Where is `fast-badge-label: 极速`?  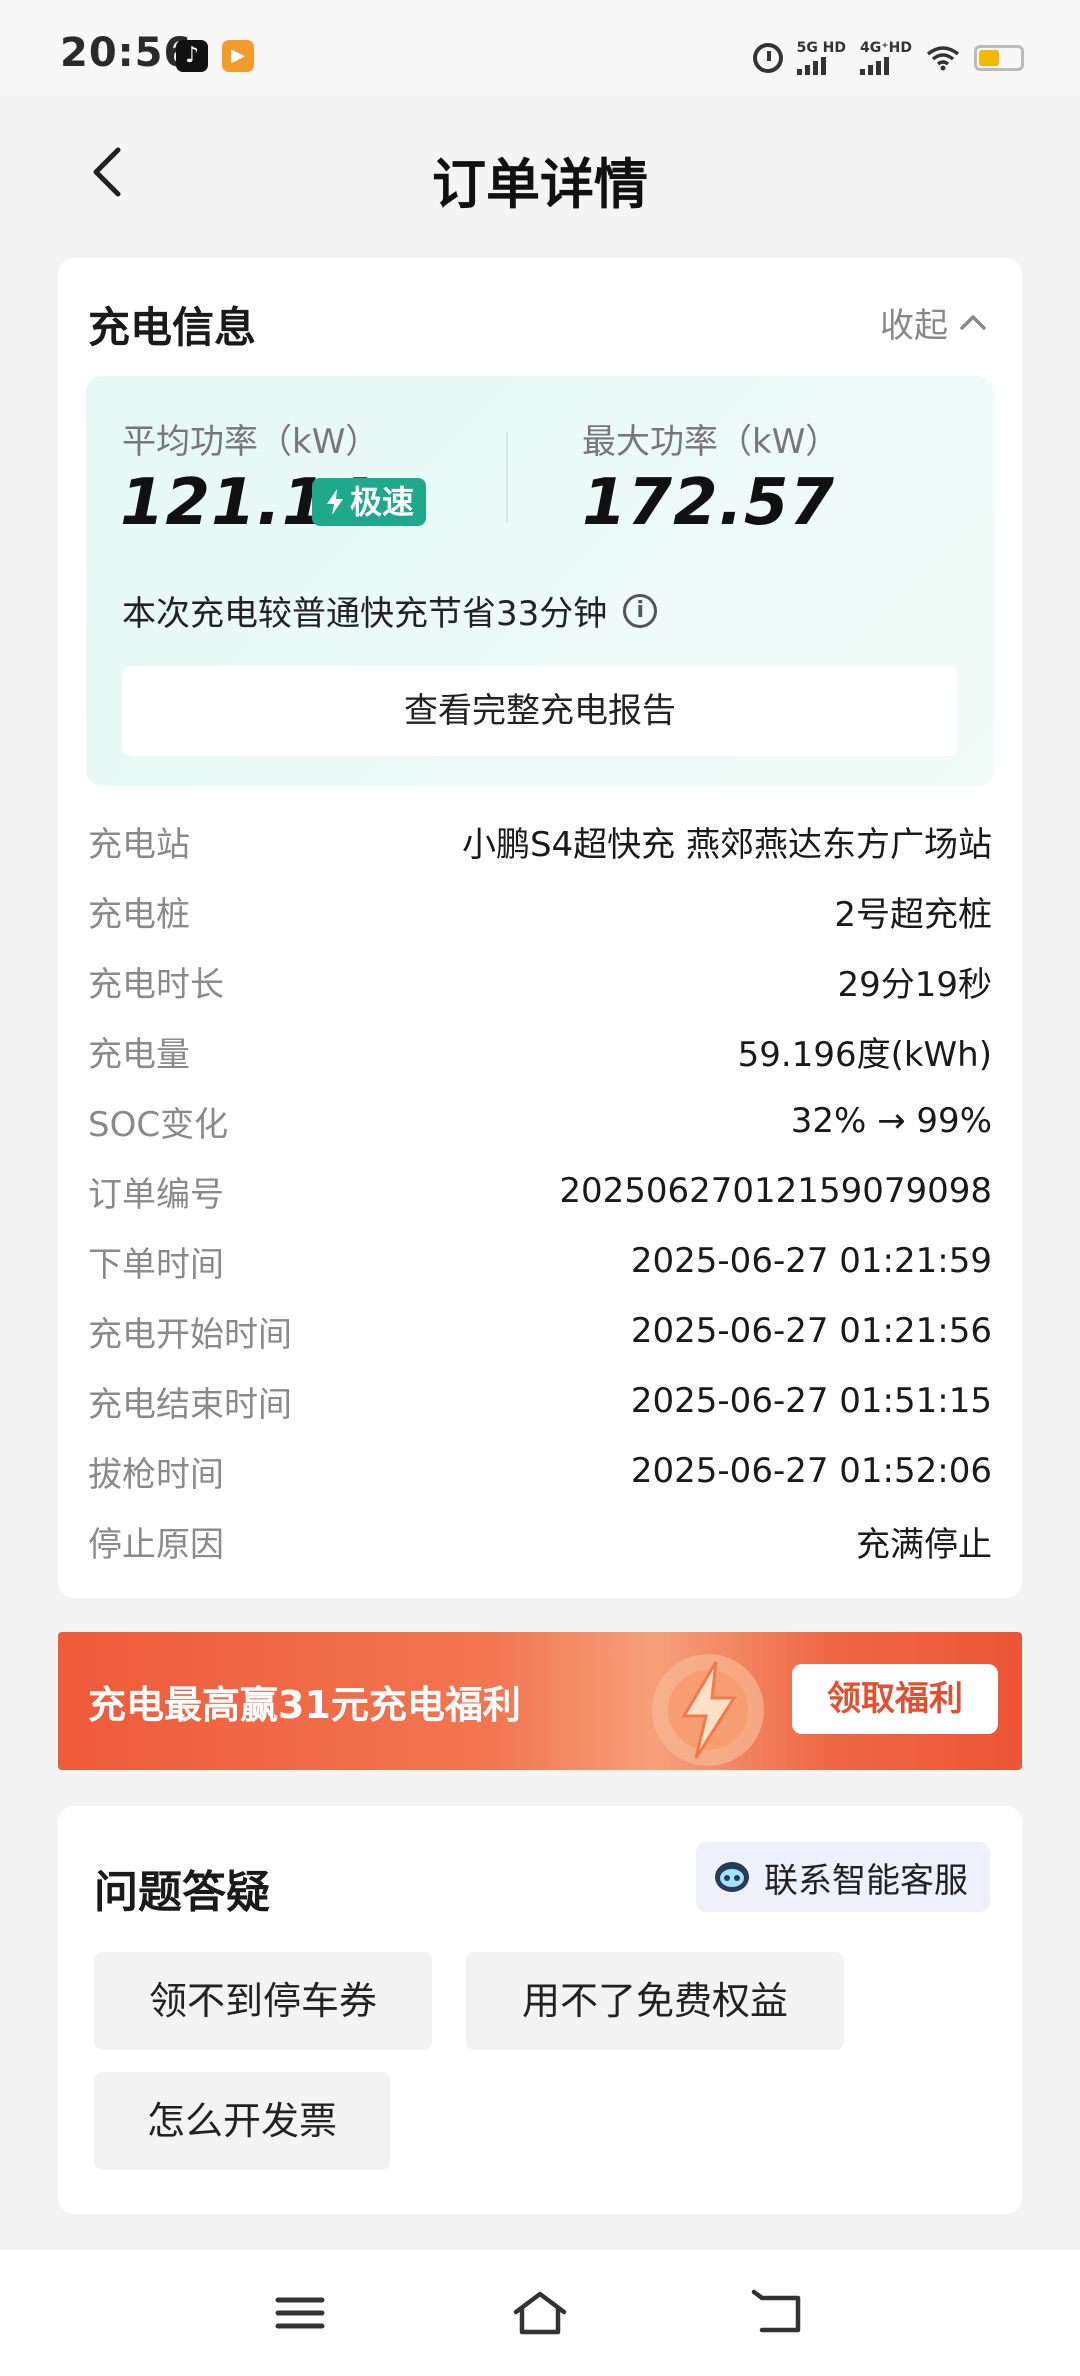
fast-badge-label: 极速 is located at coordinates (382, 502).